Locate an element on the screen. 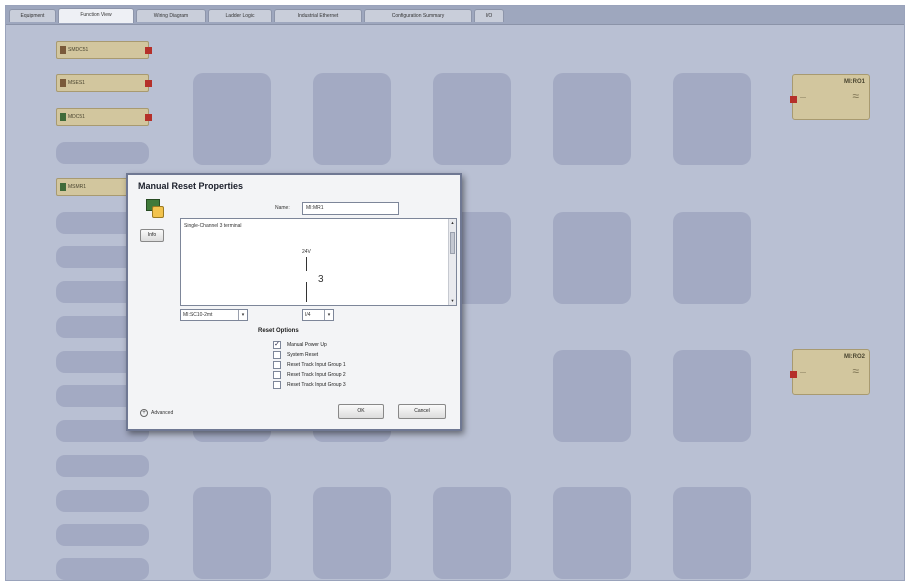 Image resolution: width=910 pixels, height=585 pixels. tab-equipment: Equipment is located at coordinates (32, 15).